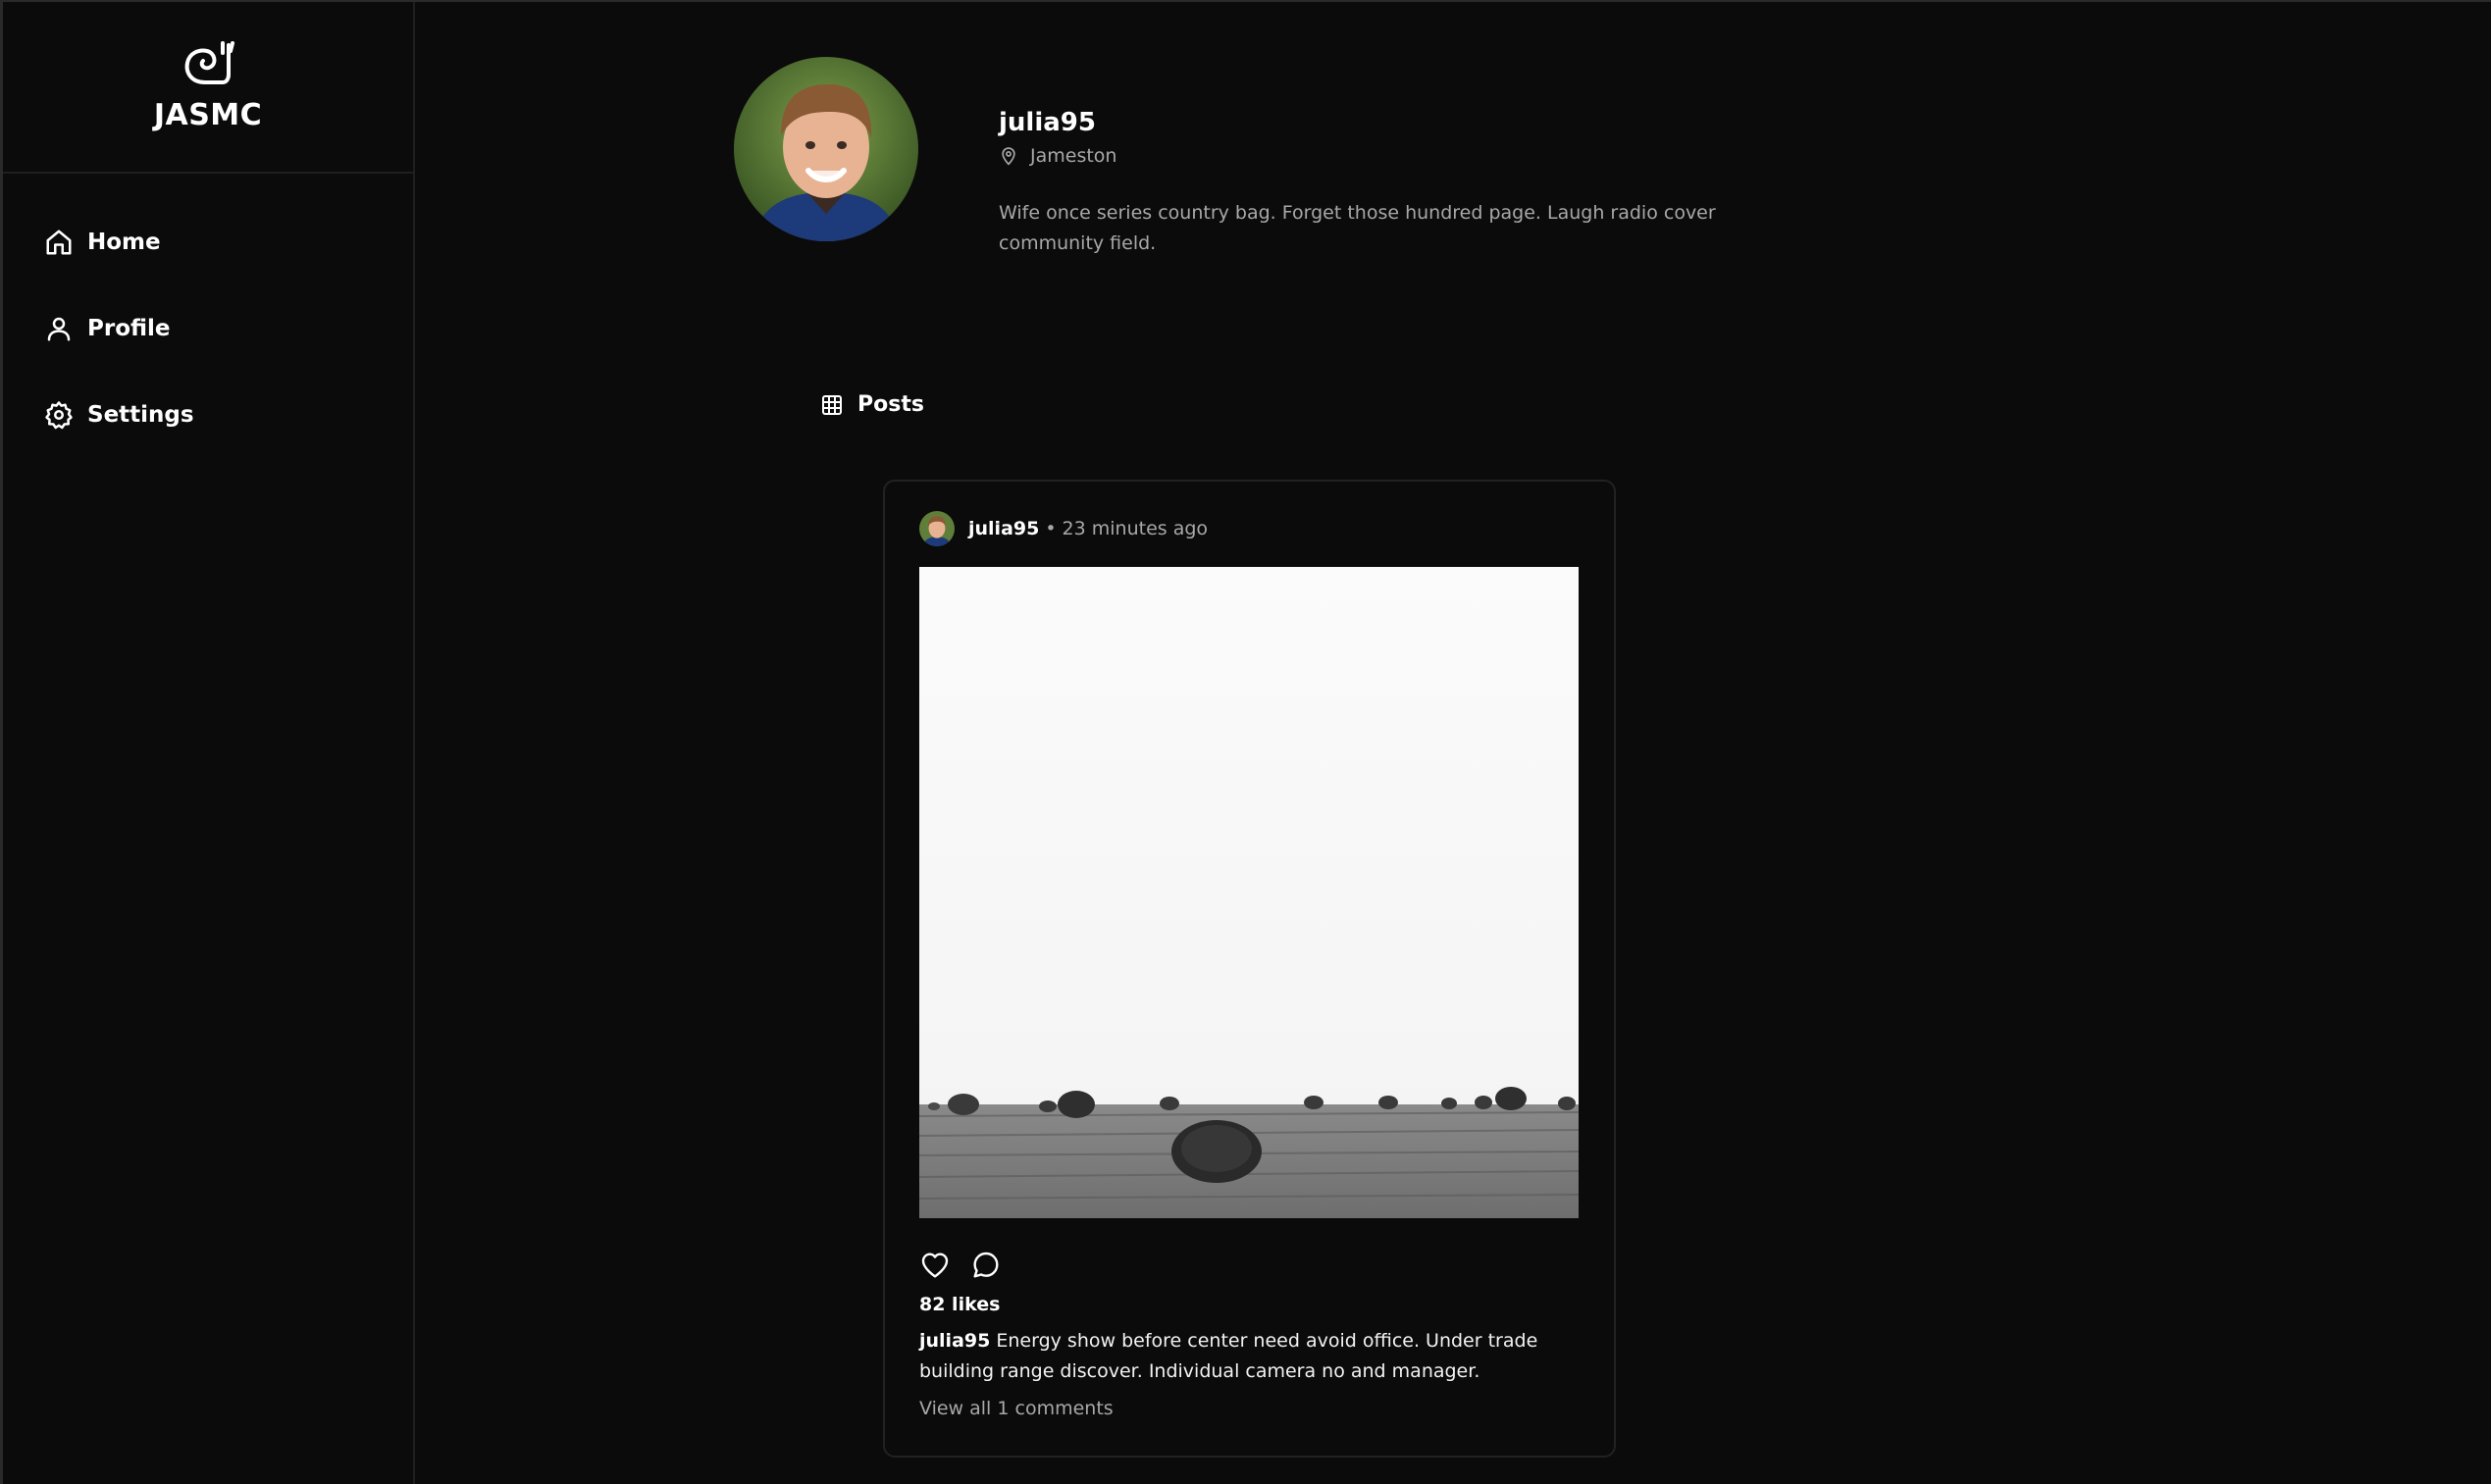 This screenshot has height=1484, width=2491. I want to click on post-likes-count: 82 likes, so click(960, 1304).